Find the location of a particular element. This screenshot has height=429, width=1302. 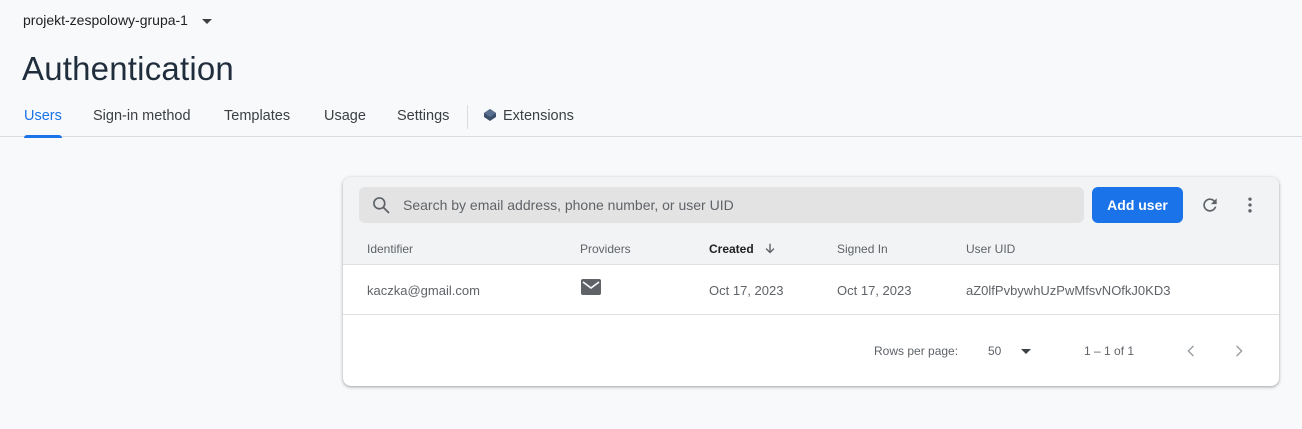

tab-usage: Usage is located at coordinates (345, 116).